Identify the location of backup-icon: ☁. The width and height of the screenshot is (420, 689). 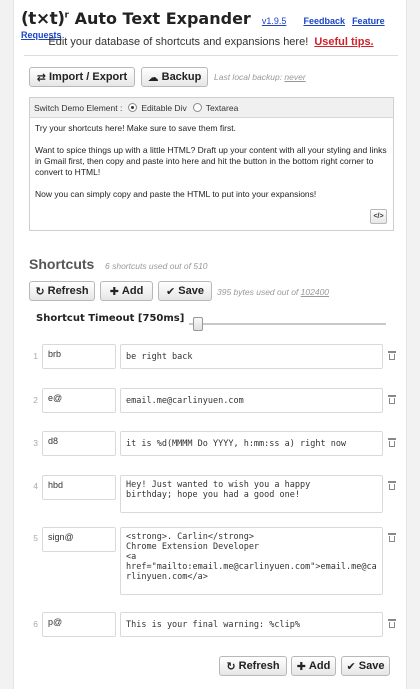
(153, 77).